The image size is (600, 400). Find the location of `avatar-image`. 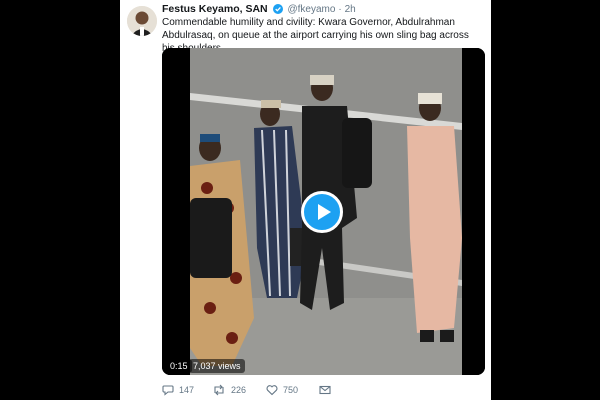

avatar-image is located at coordinates (142, 21).